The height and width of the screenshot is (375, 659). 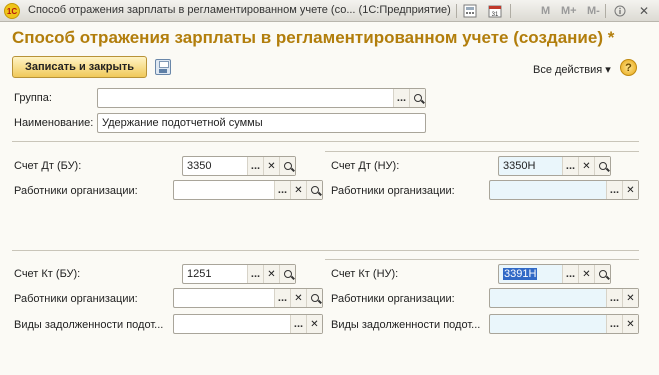 I want to click on credit-workers-bu-field: ... ✕, so click(x=248, y=298).